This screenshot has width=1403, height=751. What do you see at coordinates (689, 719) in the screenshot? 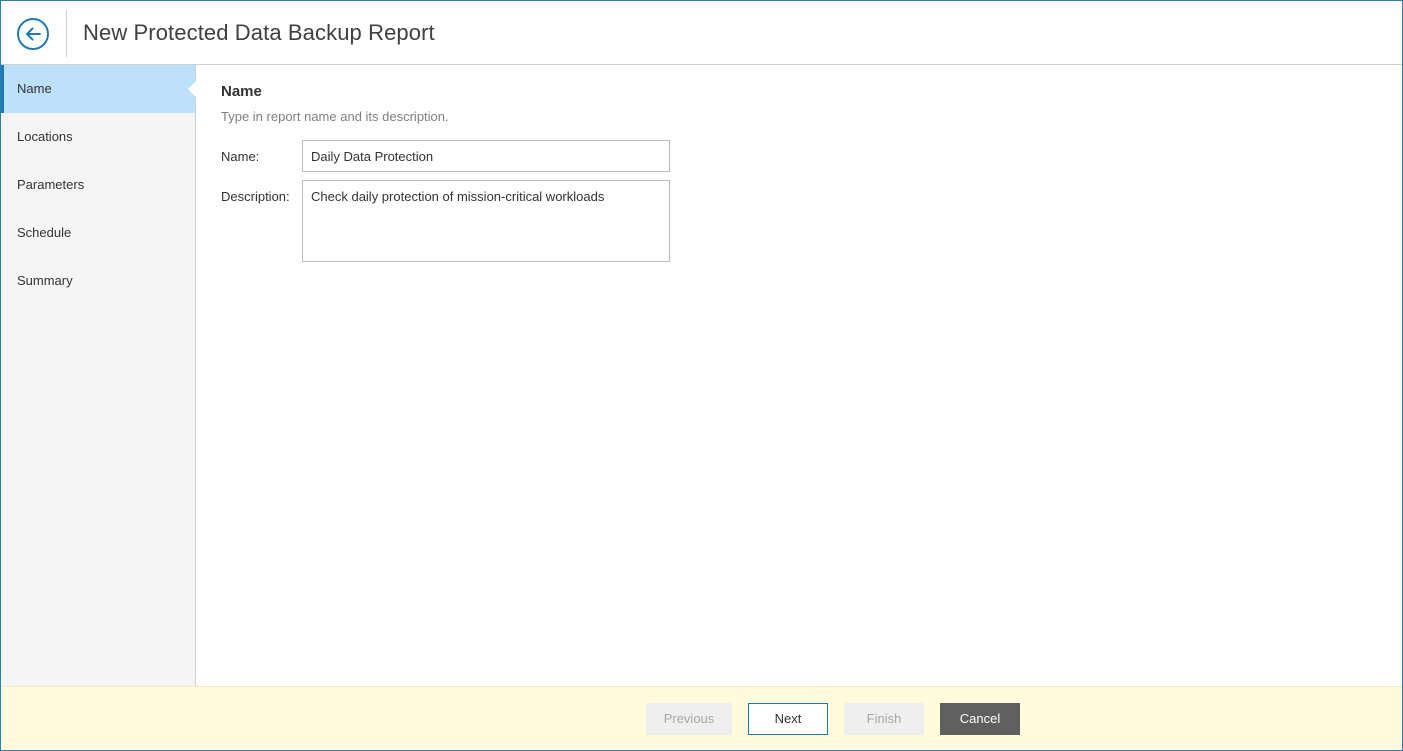
I see `previous-button: Previous` at bounding box center [689, 719].